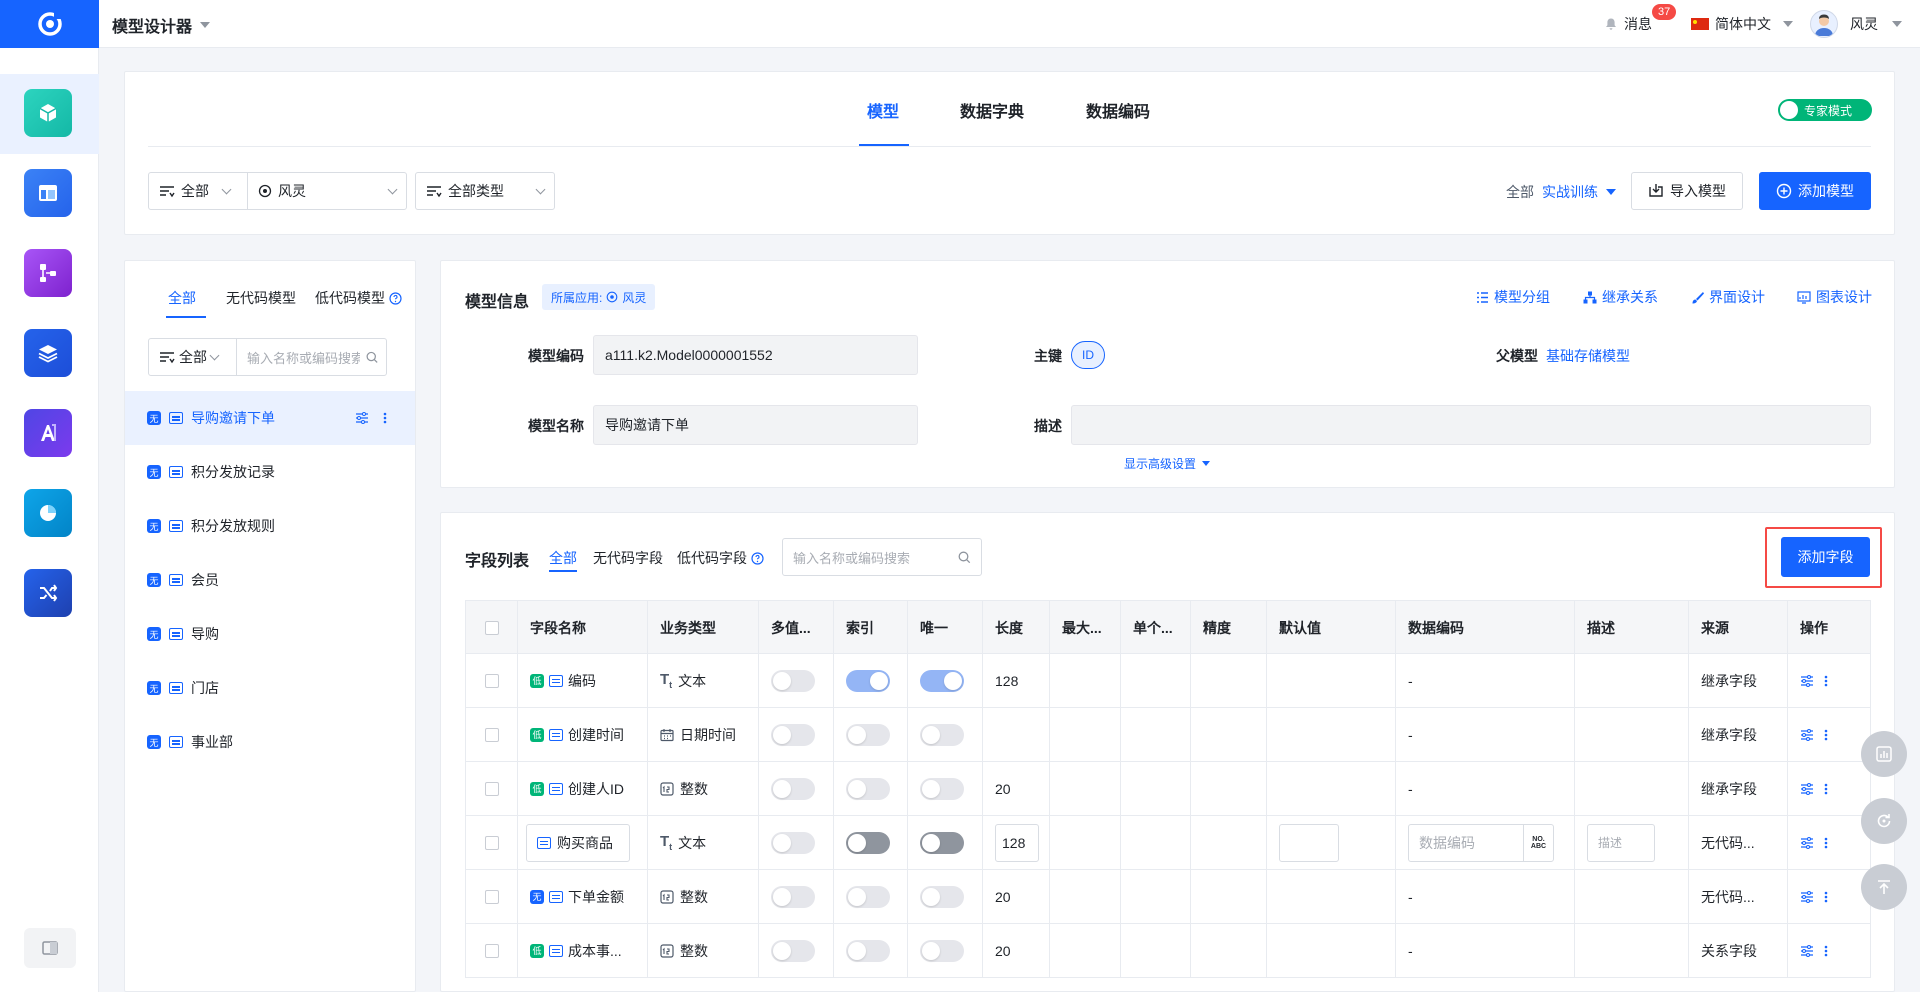 This screenshot has width=1920, height=992. What do you see at coordinates (1588, 356) in the screenshot?
I see `parent-model-link: 基础存储模型` at bounding box center [1588, 356].